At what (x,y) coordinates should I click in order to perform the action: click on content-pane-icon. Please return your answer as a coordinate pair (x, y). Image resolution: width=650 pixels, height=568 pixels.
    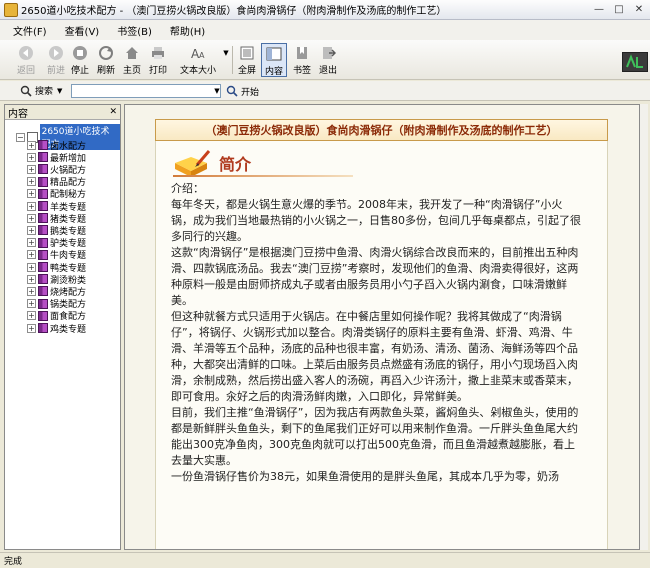
    Looking at the image, I should click on (274, 54).